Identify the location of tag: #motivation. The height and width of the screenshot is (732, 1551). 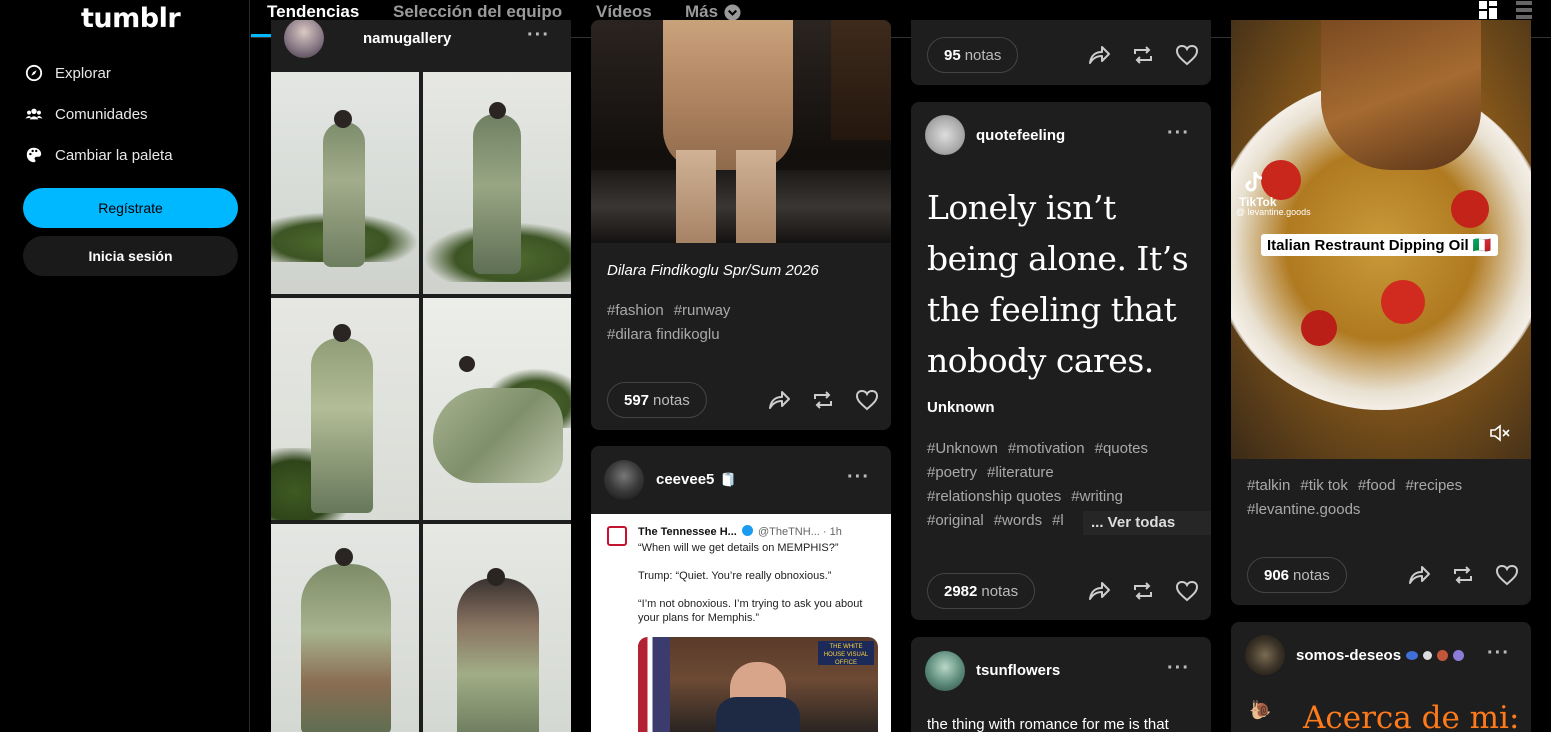
(1046, 448).